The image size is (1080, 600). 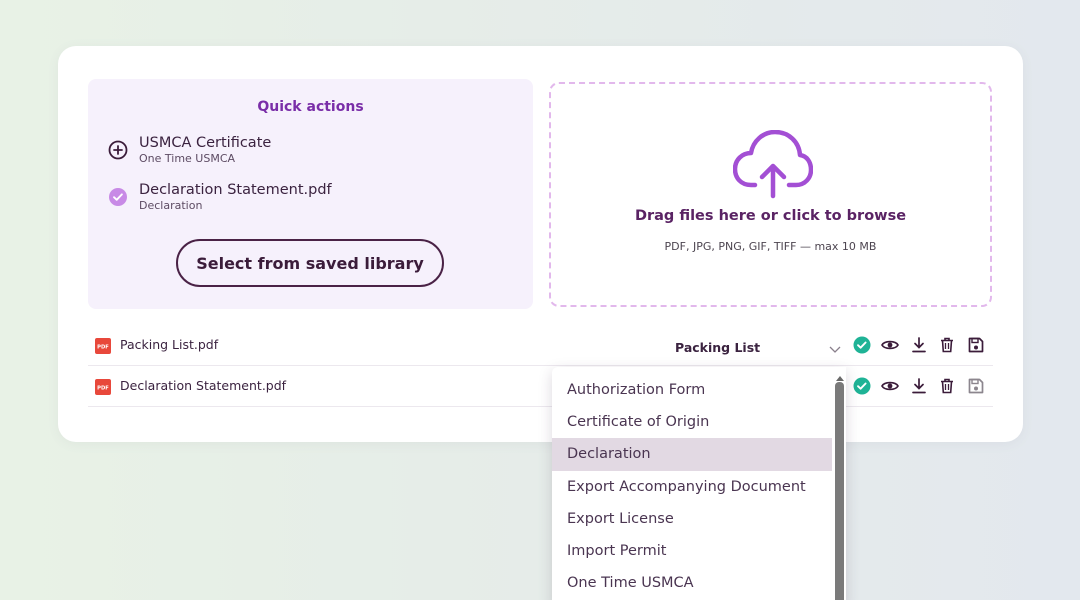 What do you see at coordinates (310, 263) in the screenshot?
I see `select-library-button: Select from saved library` at bounding box center [310, 263].